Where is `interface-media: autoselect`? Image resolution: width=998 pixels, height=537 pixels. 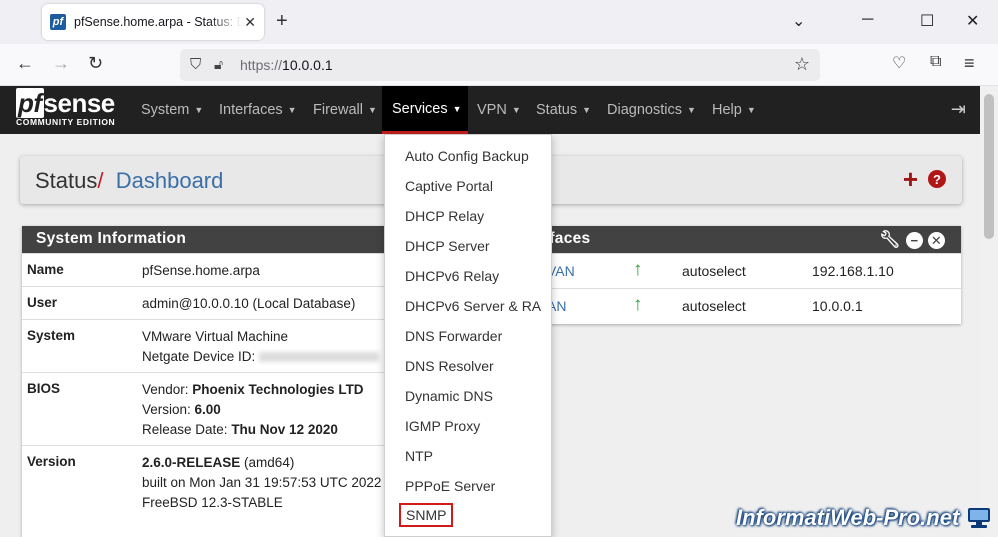 interface-media: autoselect is located at coordinates (714, 306).